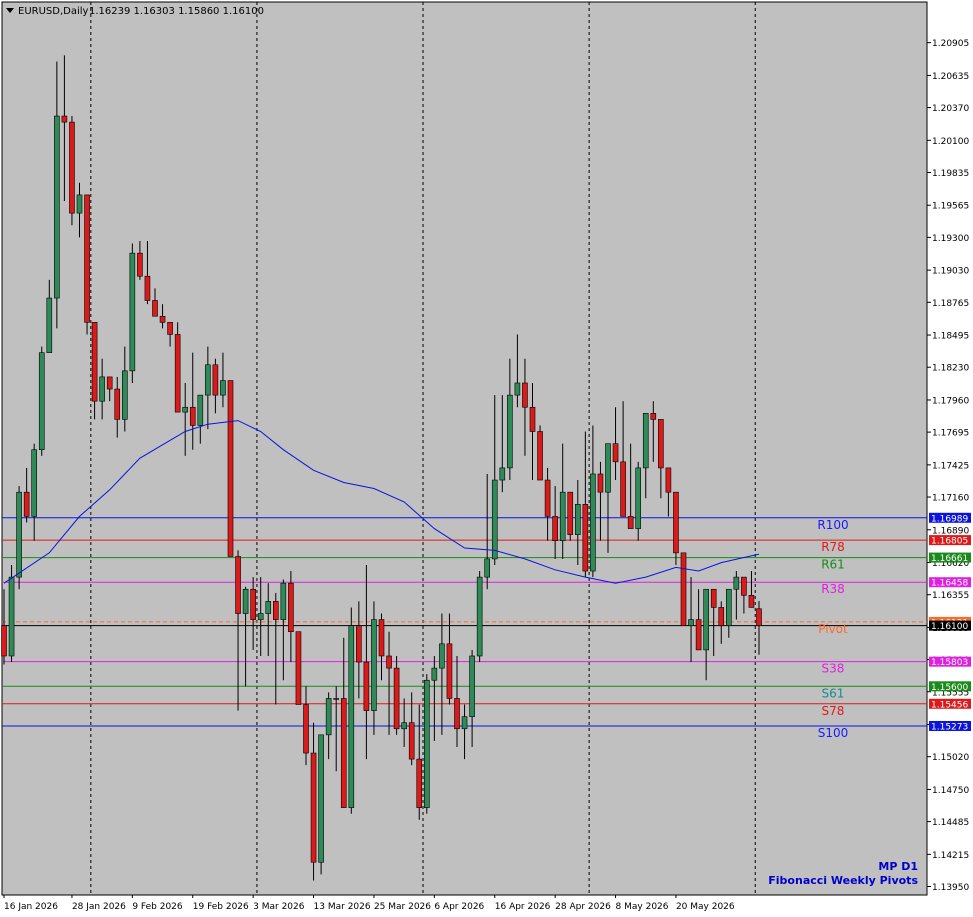  I want to click on pivot-label-s61: S61, so click(833, 693).